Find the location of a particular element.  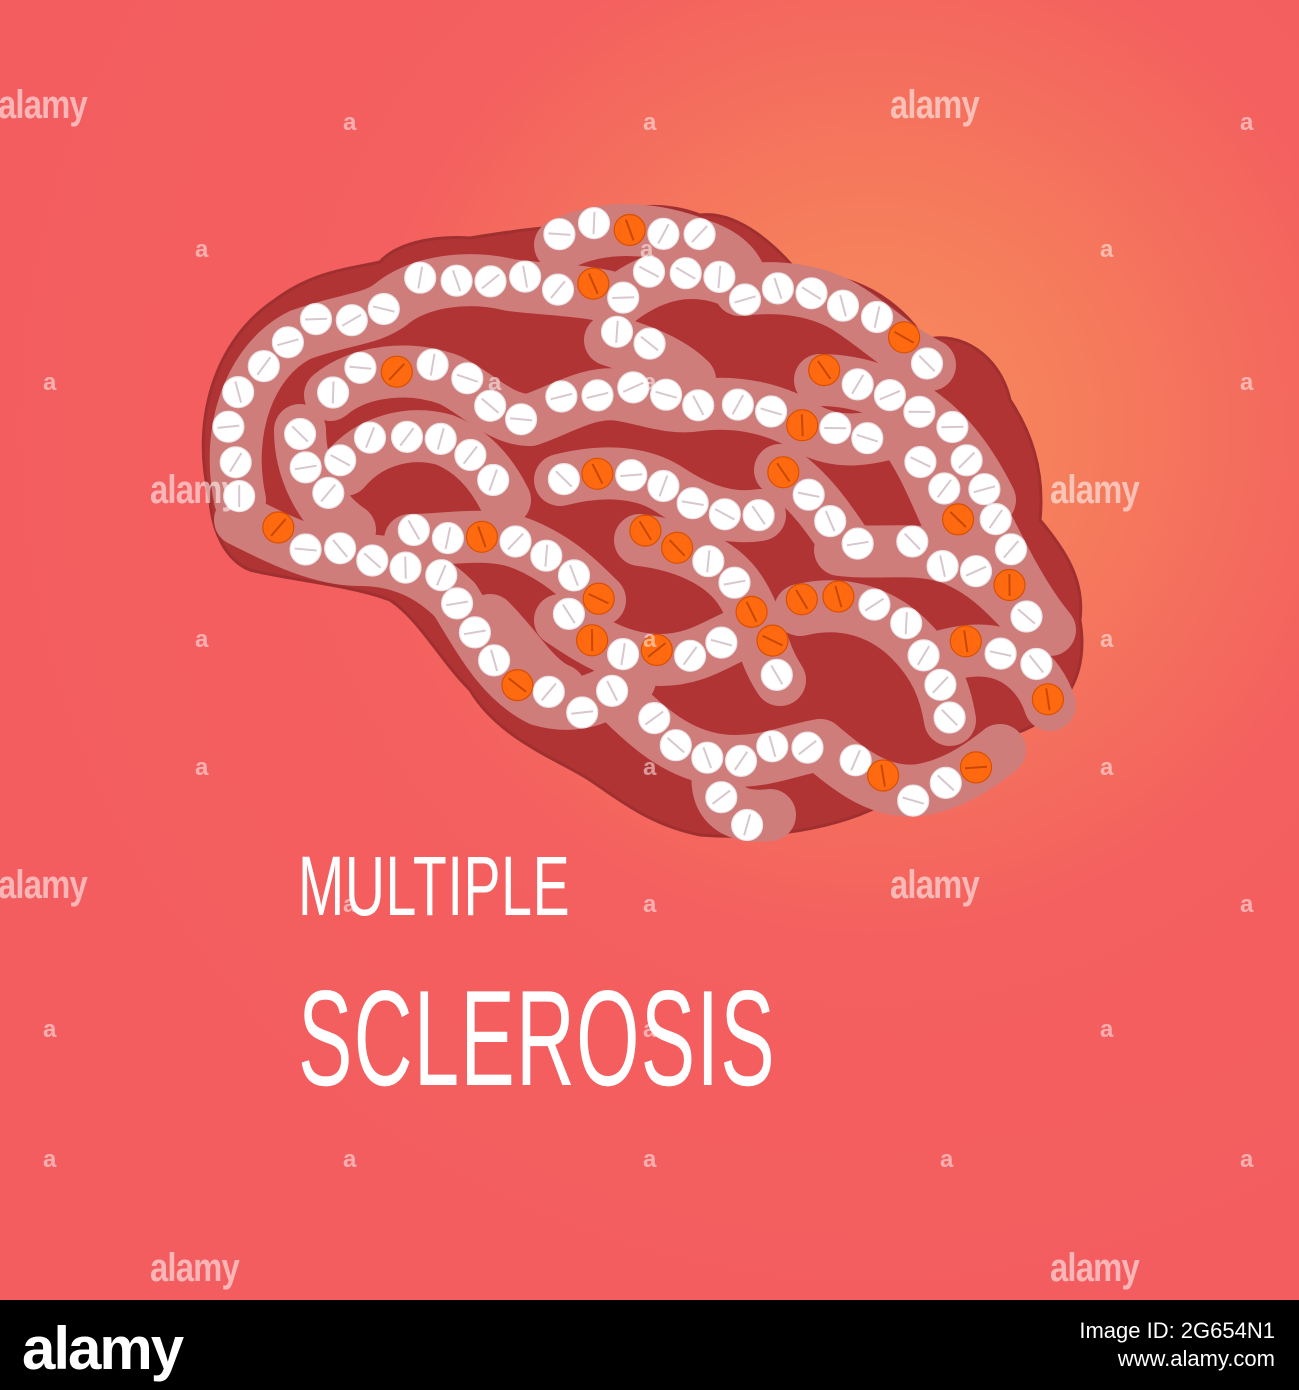

title-sclerosis: SCLEROSIS is located at coordinates (537, 1038).